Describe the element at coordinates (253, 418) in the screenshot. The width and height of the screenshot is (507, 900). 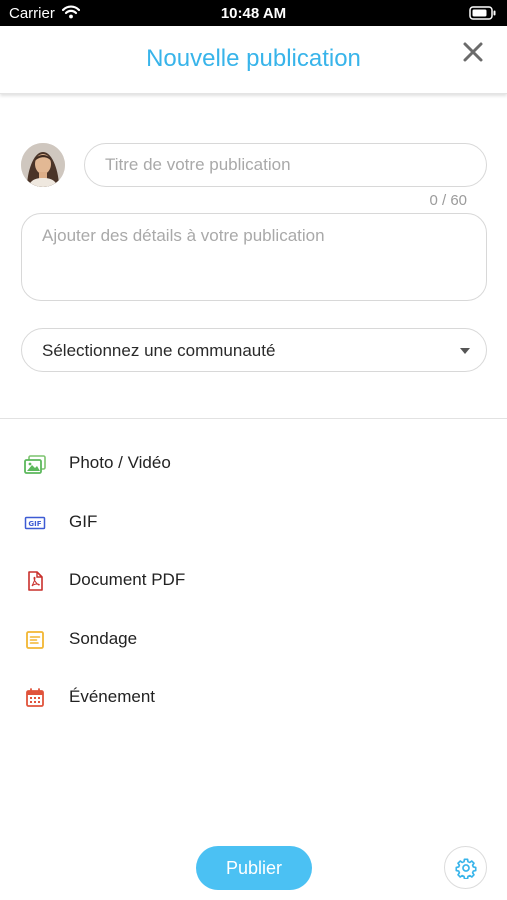
I see `divider` at that location.